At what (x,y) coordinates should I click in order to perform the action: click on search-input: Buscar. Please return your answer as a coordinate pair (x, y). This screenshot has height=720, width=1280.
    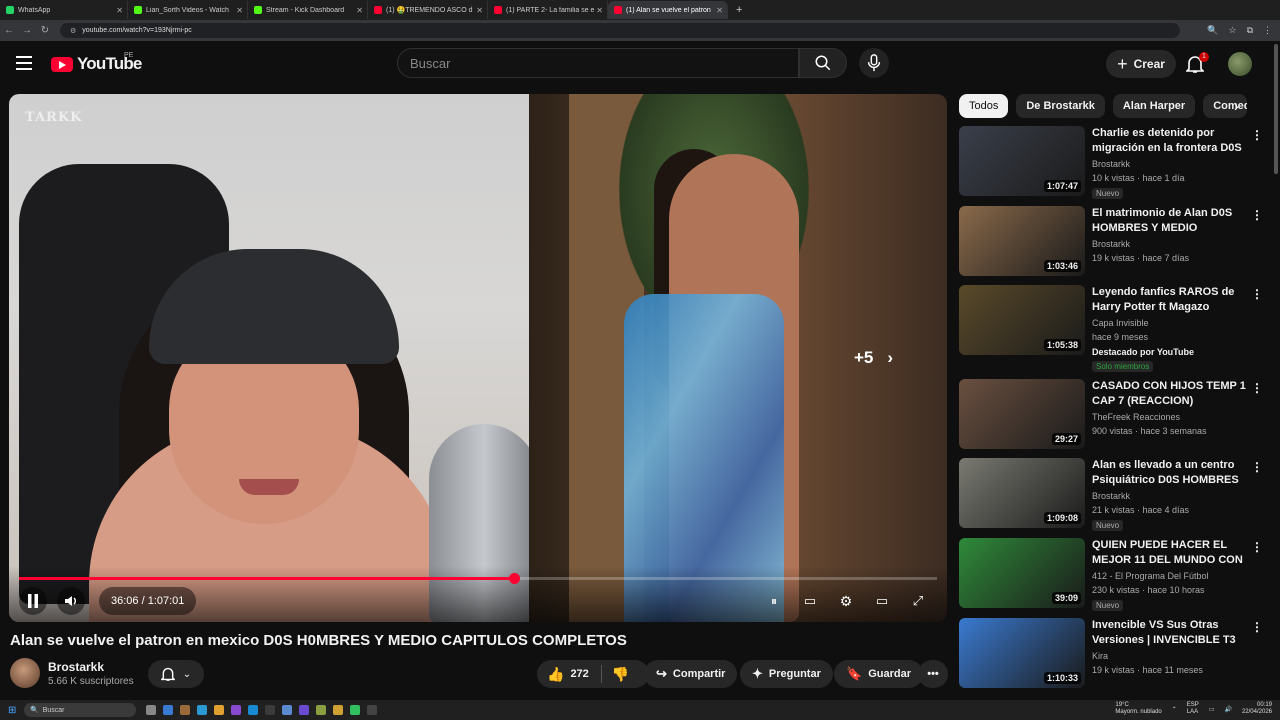
    Looking at the image, I should click on (598, 63).